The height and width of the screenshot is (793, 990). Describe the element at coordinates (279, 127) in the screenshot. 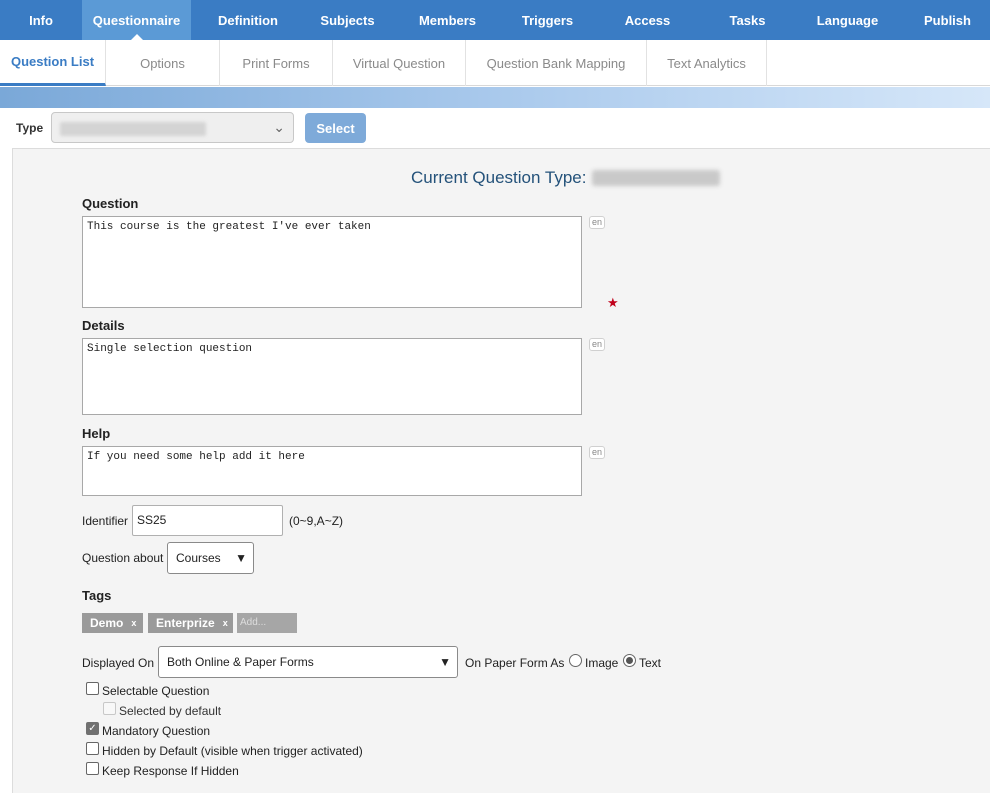

I see `chevron-down-icon: ⌄` at that location.